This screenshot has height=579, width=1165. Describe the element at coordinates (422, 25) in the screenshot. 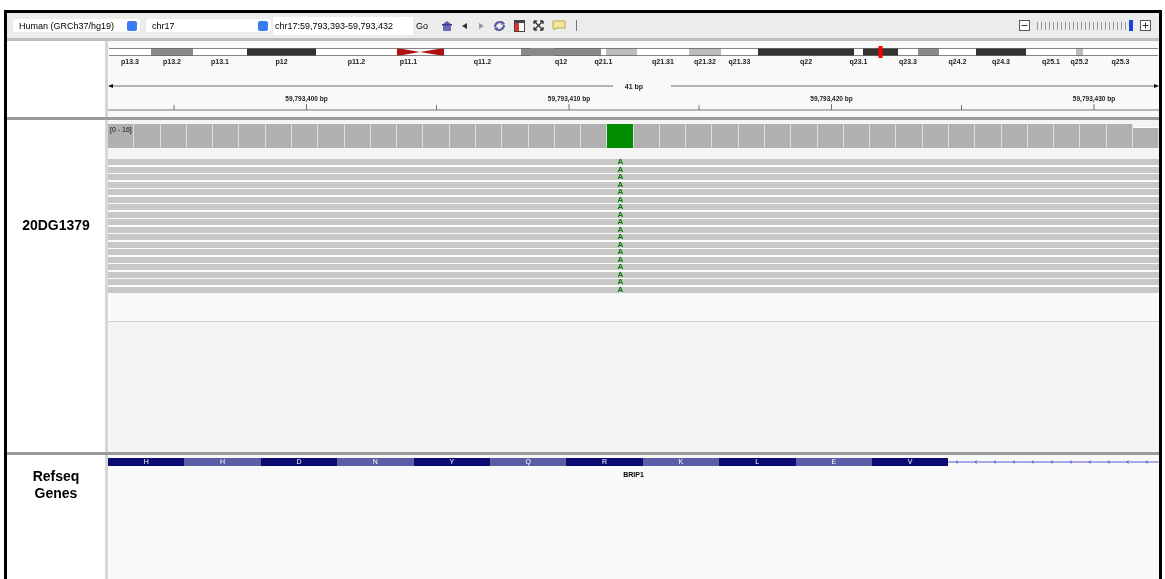

I see `go-button: Go` at that location.